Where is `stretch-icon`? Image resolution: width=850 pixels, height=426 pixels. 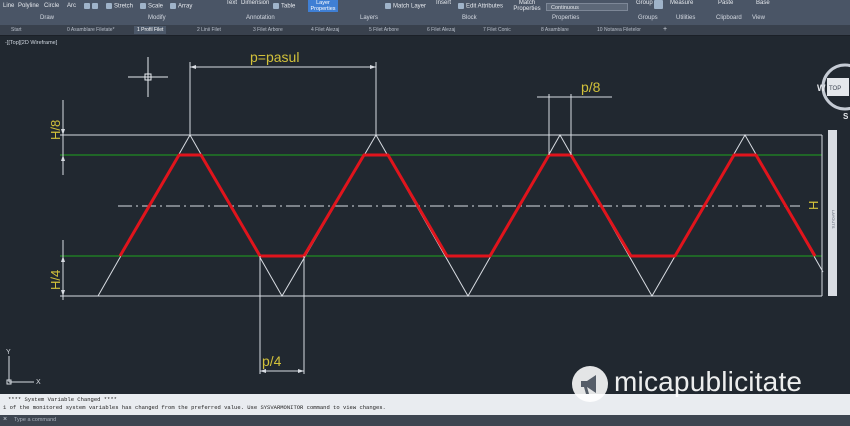
stretch-icon is located at coordinates (109, 6).